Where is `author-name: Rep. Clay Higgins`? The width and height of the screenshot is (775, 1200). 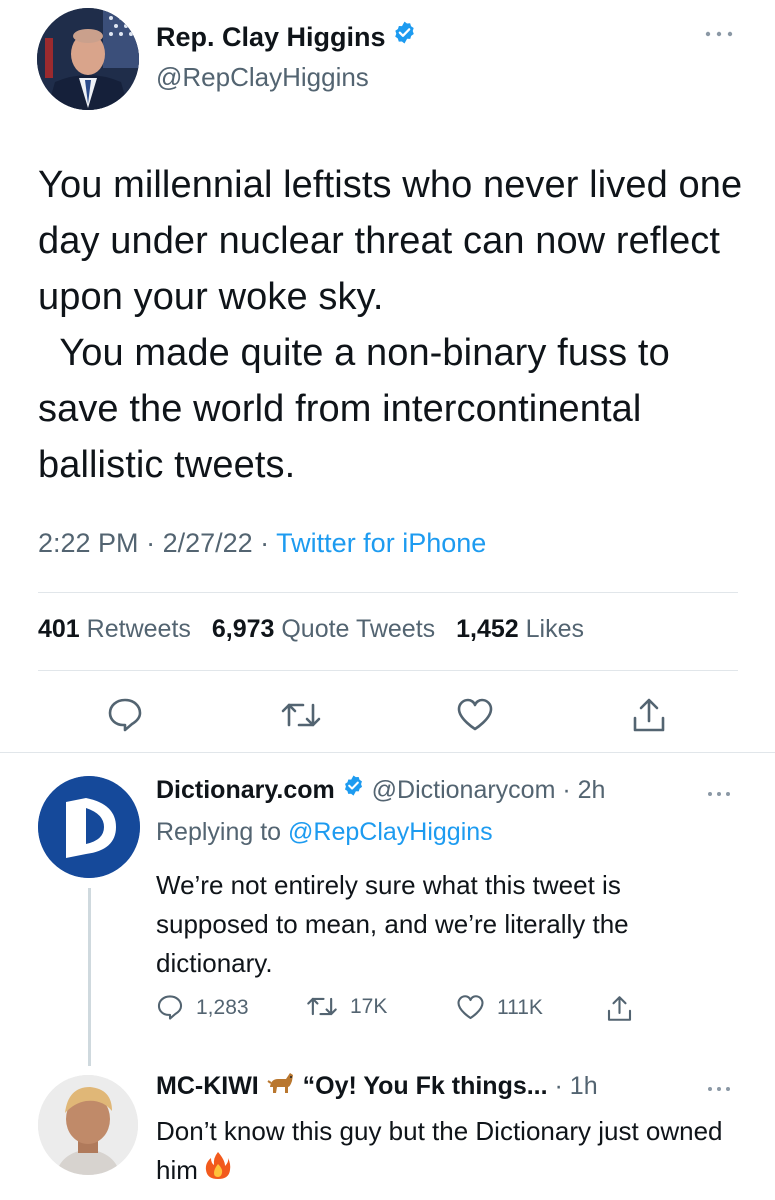 author-name: Rep. Clay Higgins is located at coordinates (286, 37).